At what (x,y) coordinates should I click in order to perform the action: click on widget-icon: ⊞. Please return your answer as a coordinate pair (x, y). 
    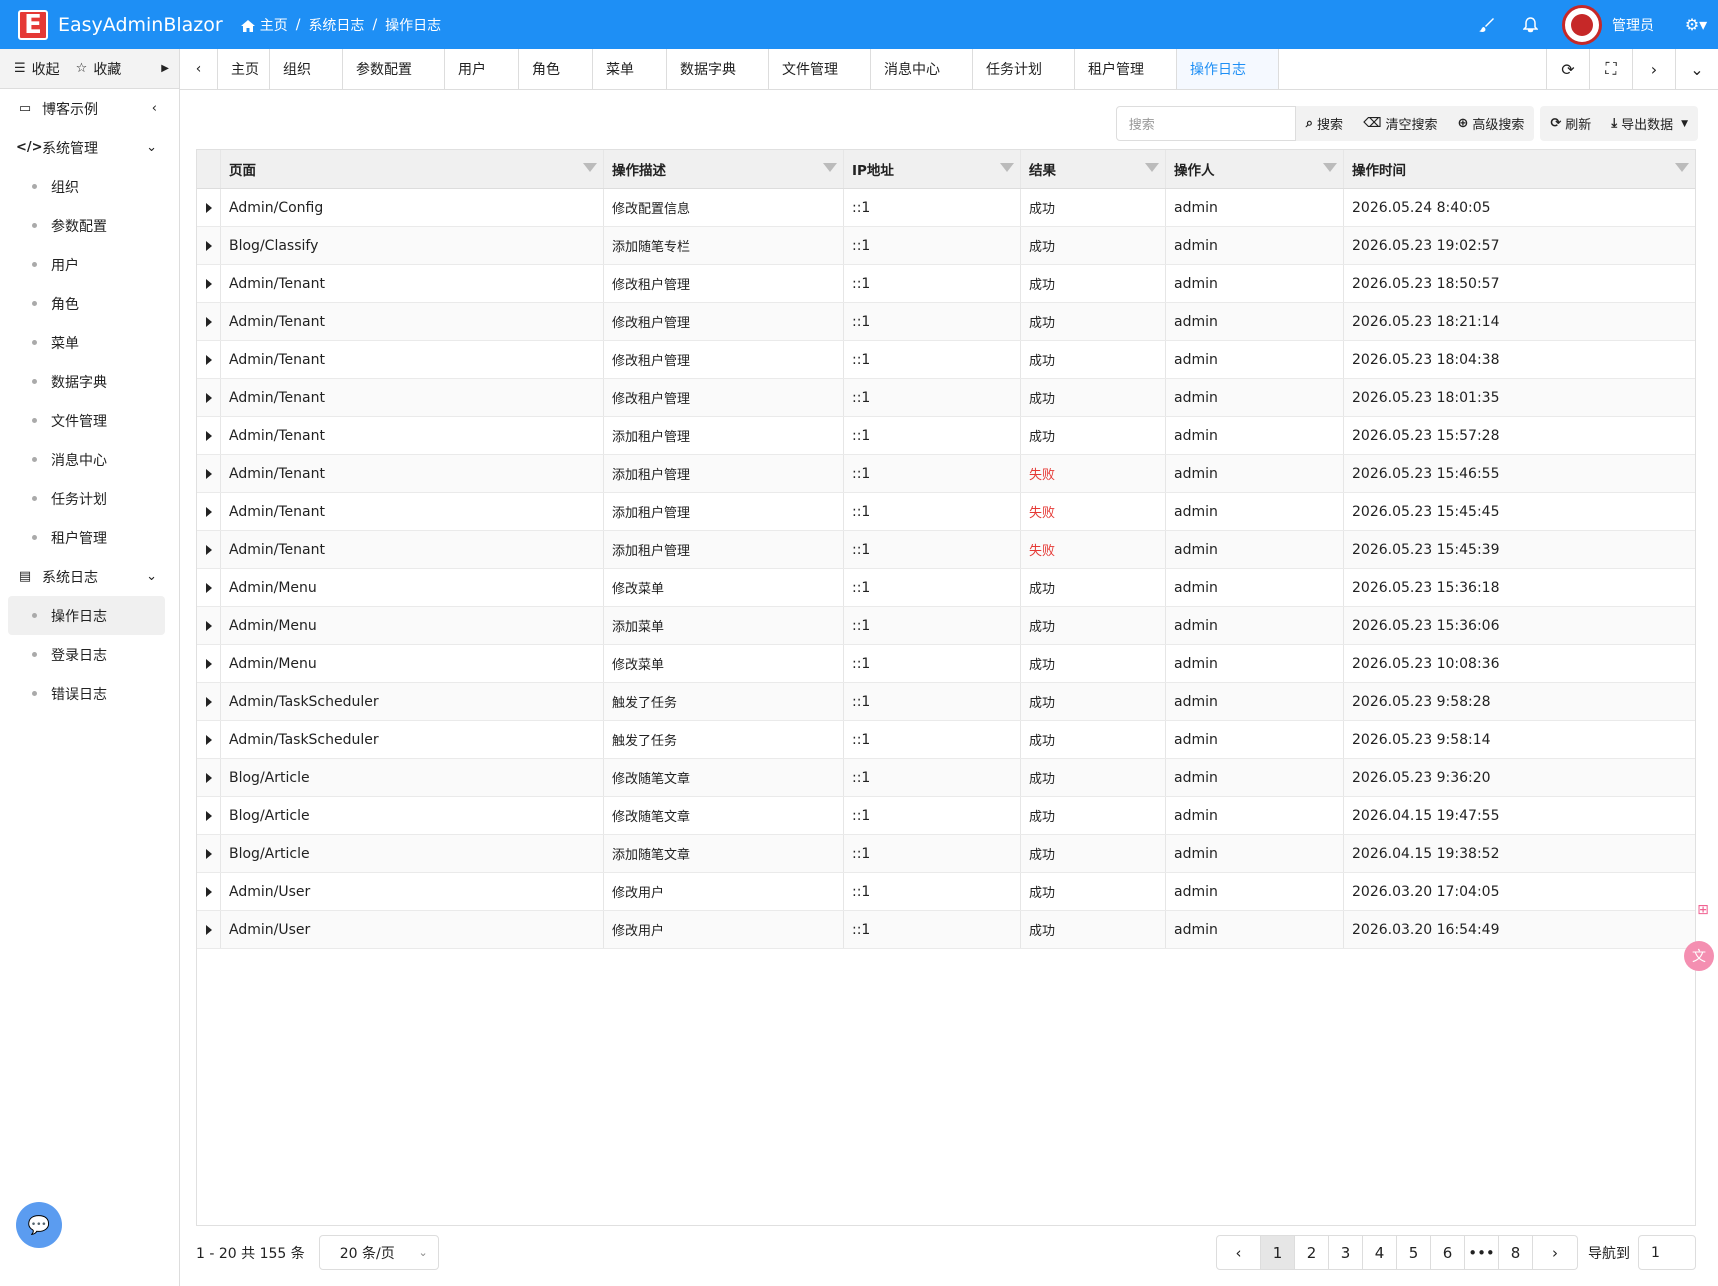
    Looking at the image, I should click on (1703, 910).